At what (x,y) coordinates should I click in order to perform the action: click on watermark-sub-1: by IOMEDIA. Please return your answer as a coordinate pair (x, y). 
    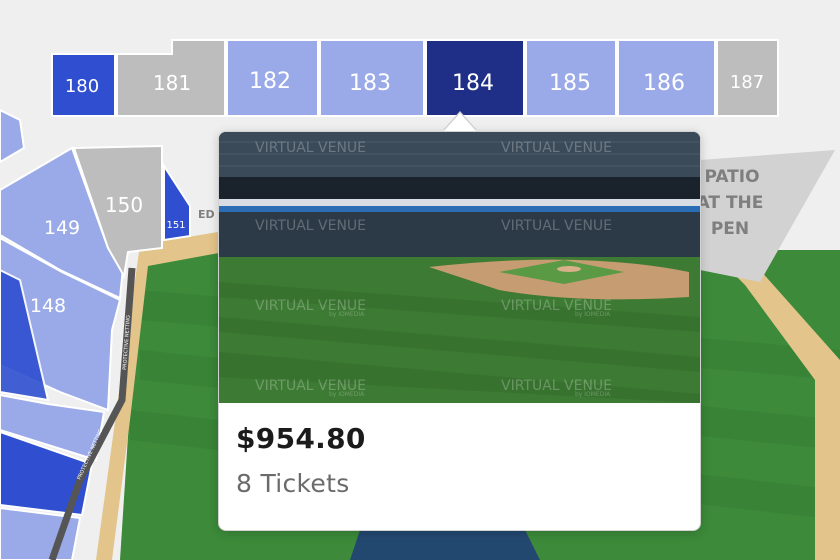
    Looking at the image, I should click on (347, 314).